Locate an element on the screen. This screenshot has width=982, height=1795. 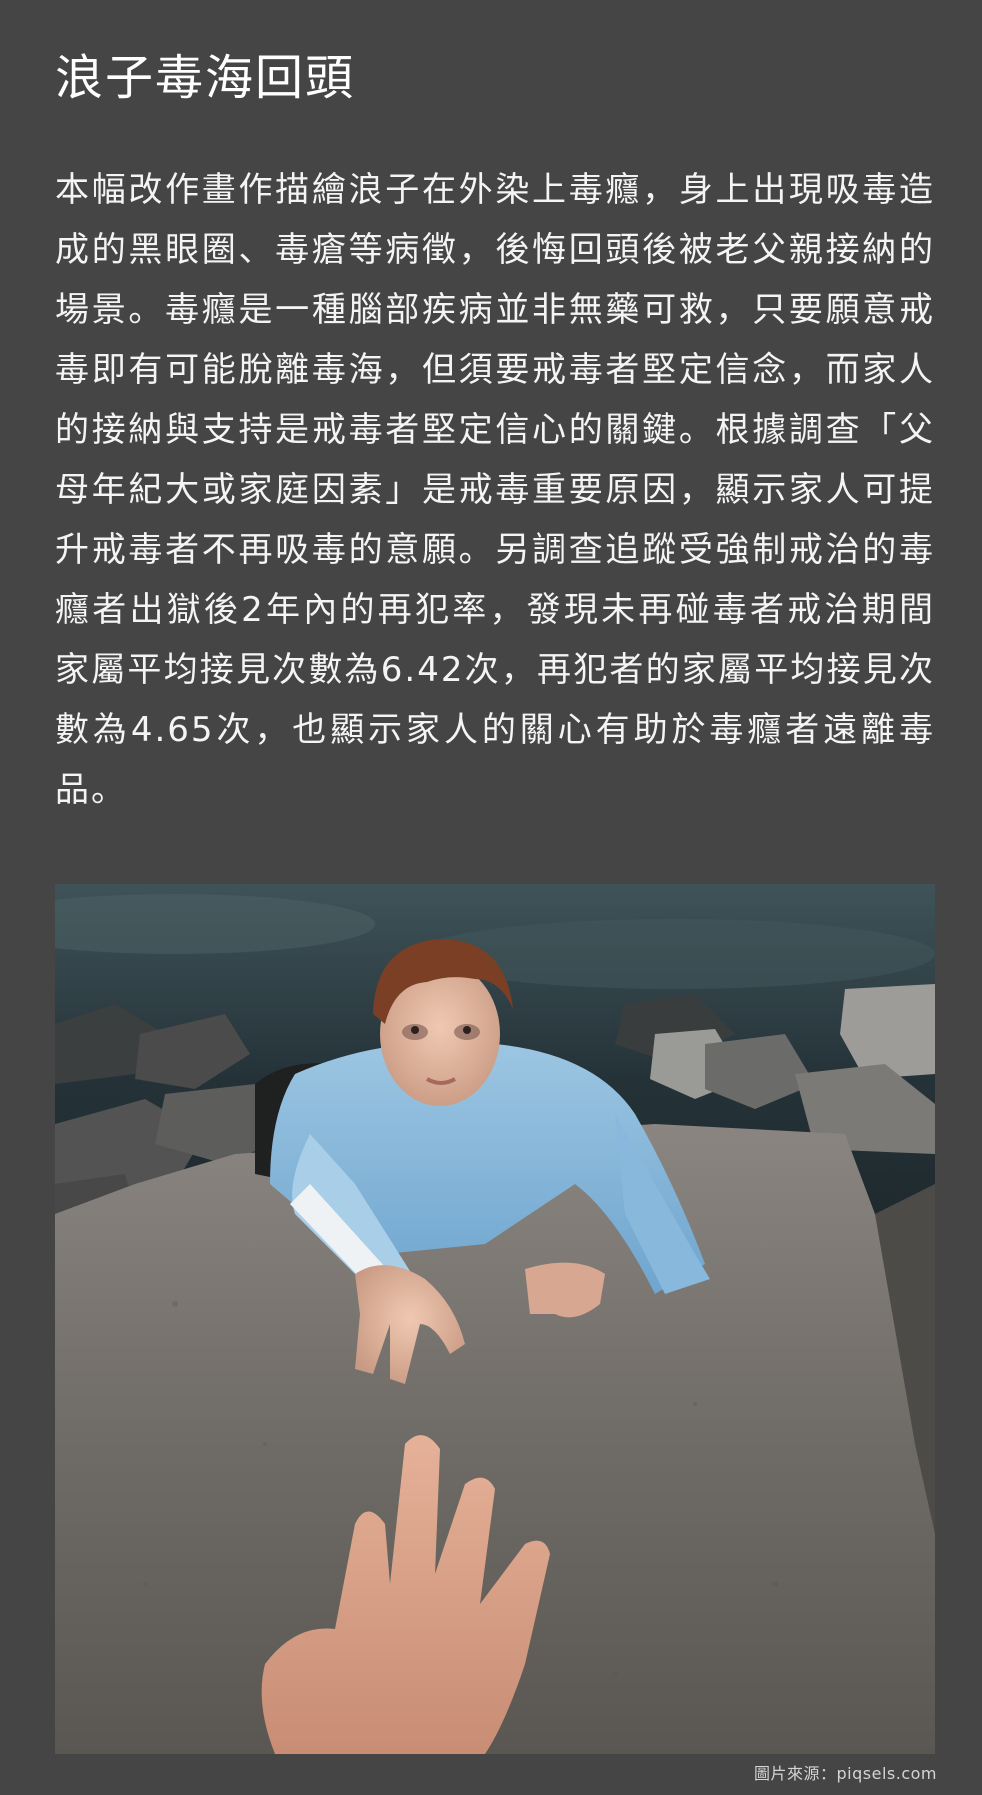
page-title: 浪子毒海回頭 is located at coordinates (205, 78).